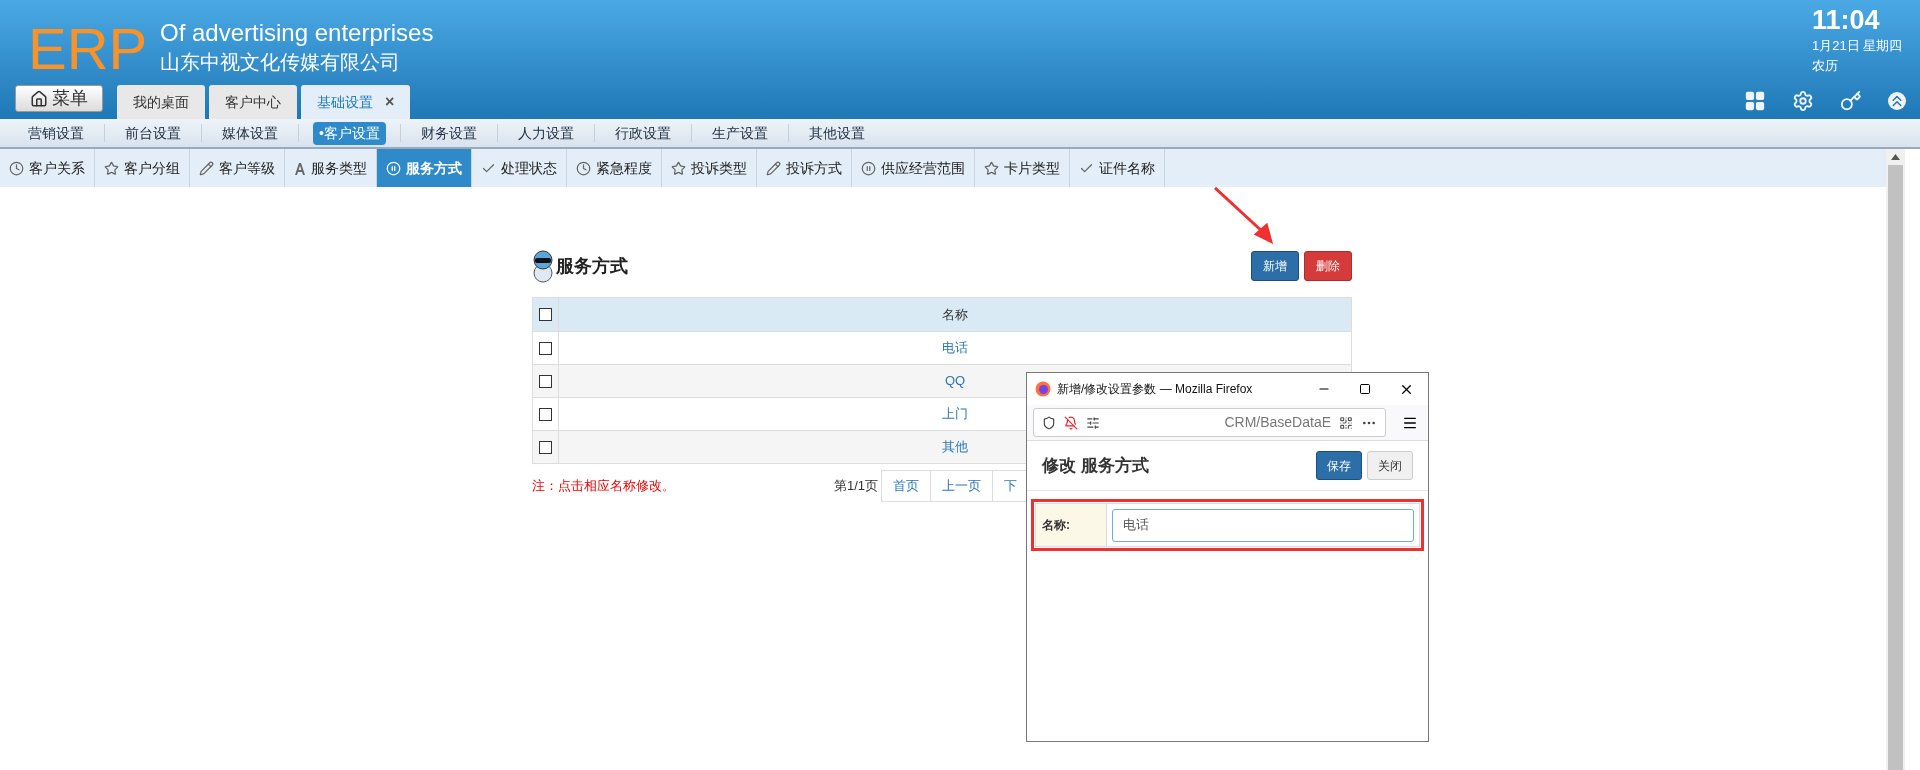  Describe the element at coordinates (955, 314) in the screenshot. I see `column-header: 名称` at that location.